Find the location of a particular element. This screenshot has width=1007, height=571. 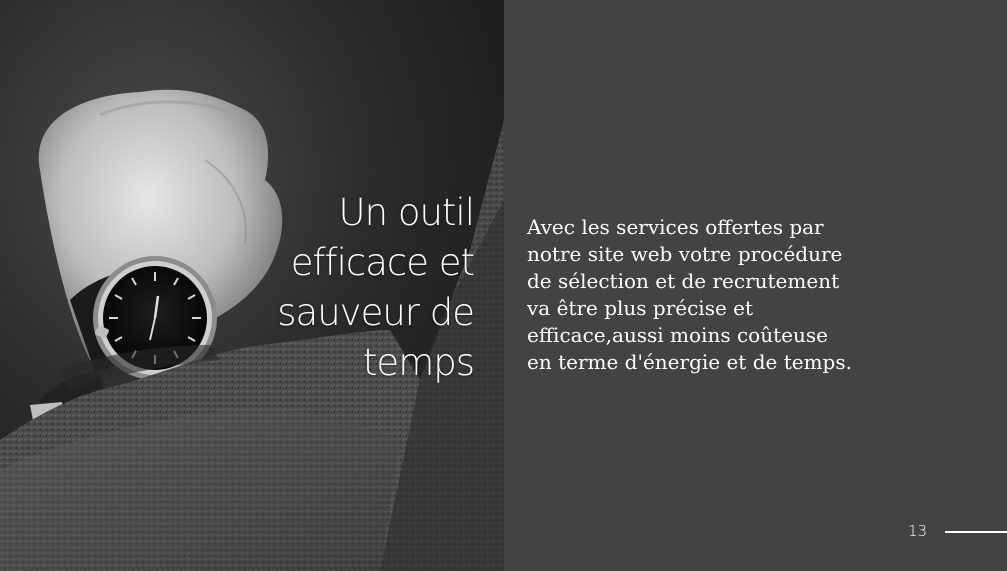

page-number: 13 is located at coordinates (918, 531).